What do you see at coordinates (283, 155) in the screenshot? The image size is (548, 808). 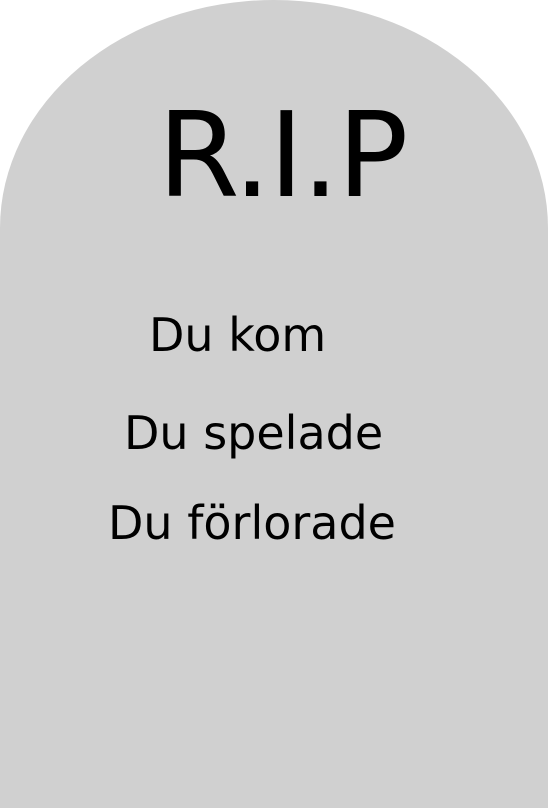 I see `rip-title: R.I.P` at bounding box center [283, 155].